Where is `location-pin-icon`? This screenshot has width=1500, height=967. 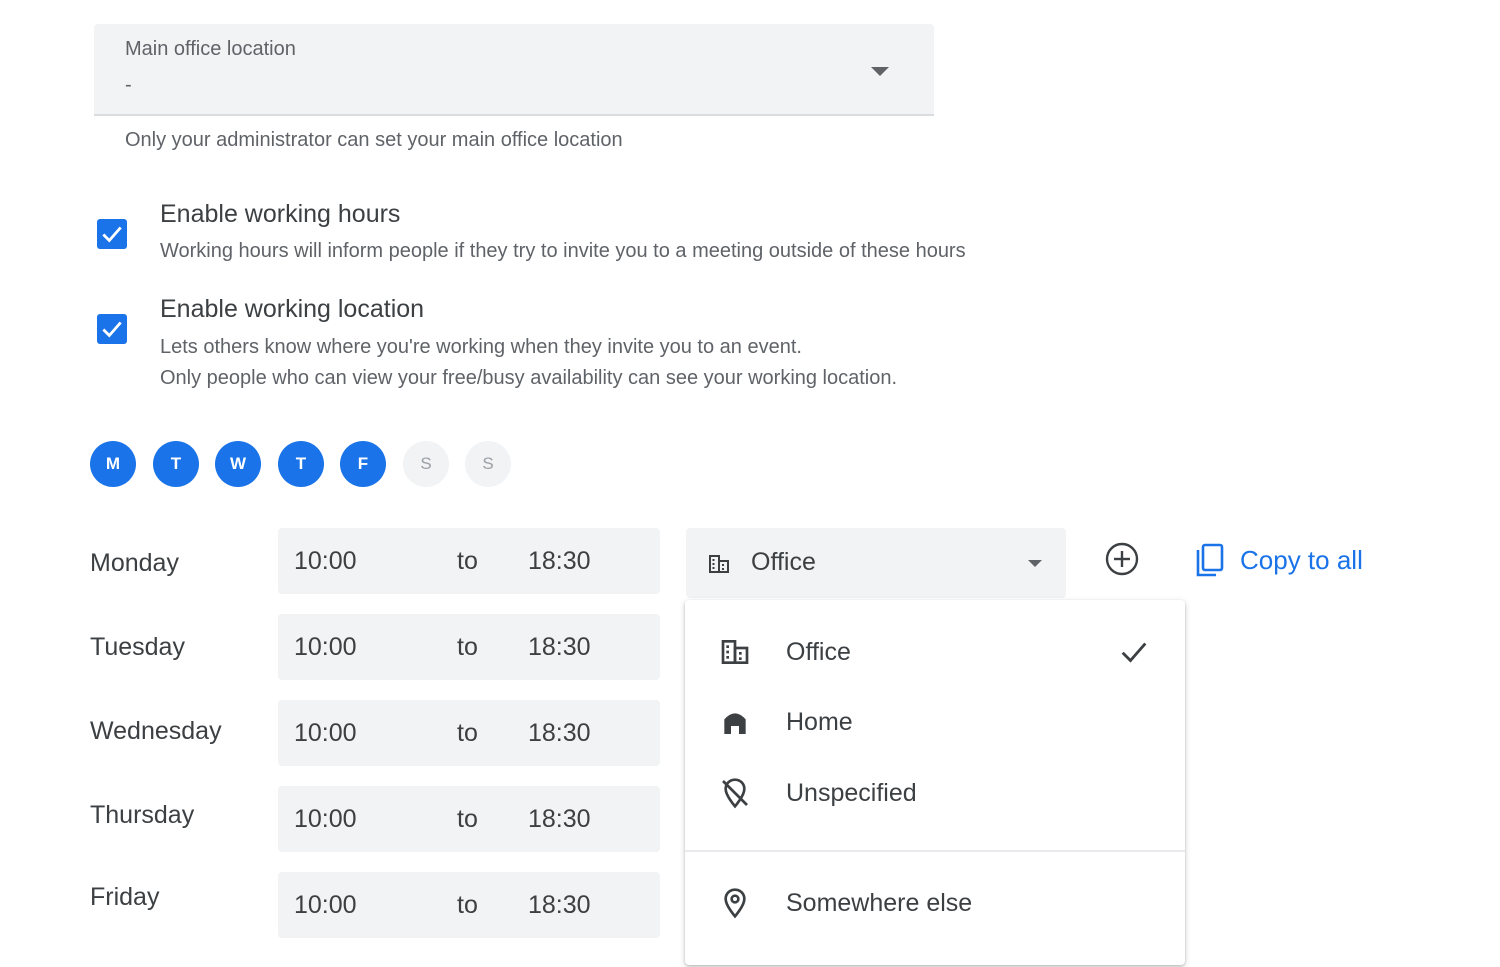
location-pin-icon is located at coordinates (735, 903).